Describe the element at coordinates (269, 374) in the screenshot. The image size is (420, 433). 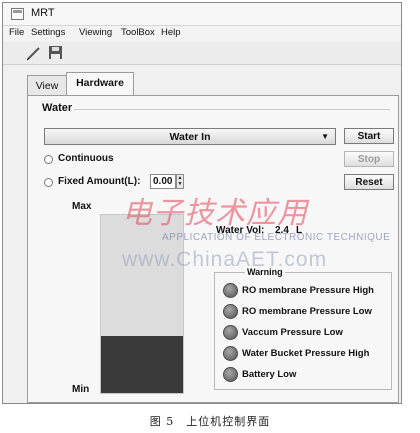
I see `warning-label: Battery Low` at that location.